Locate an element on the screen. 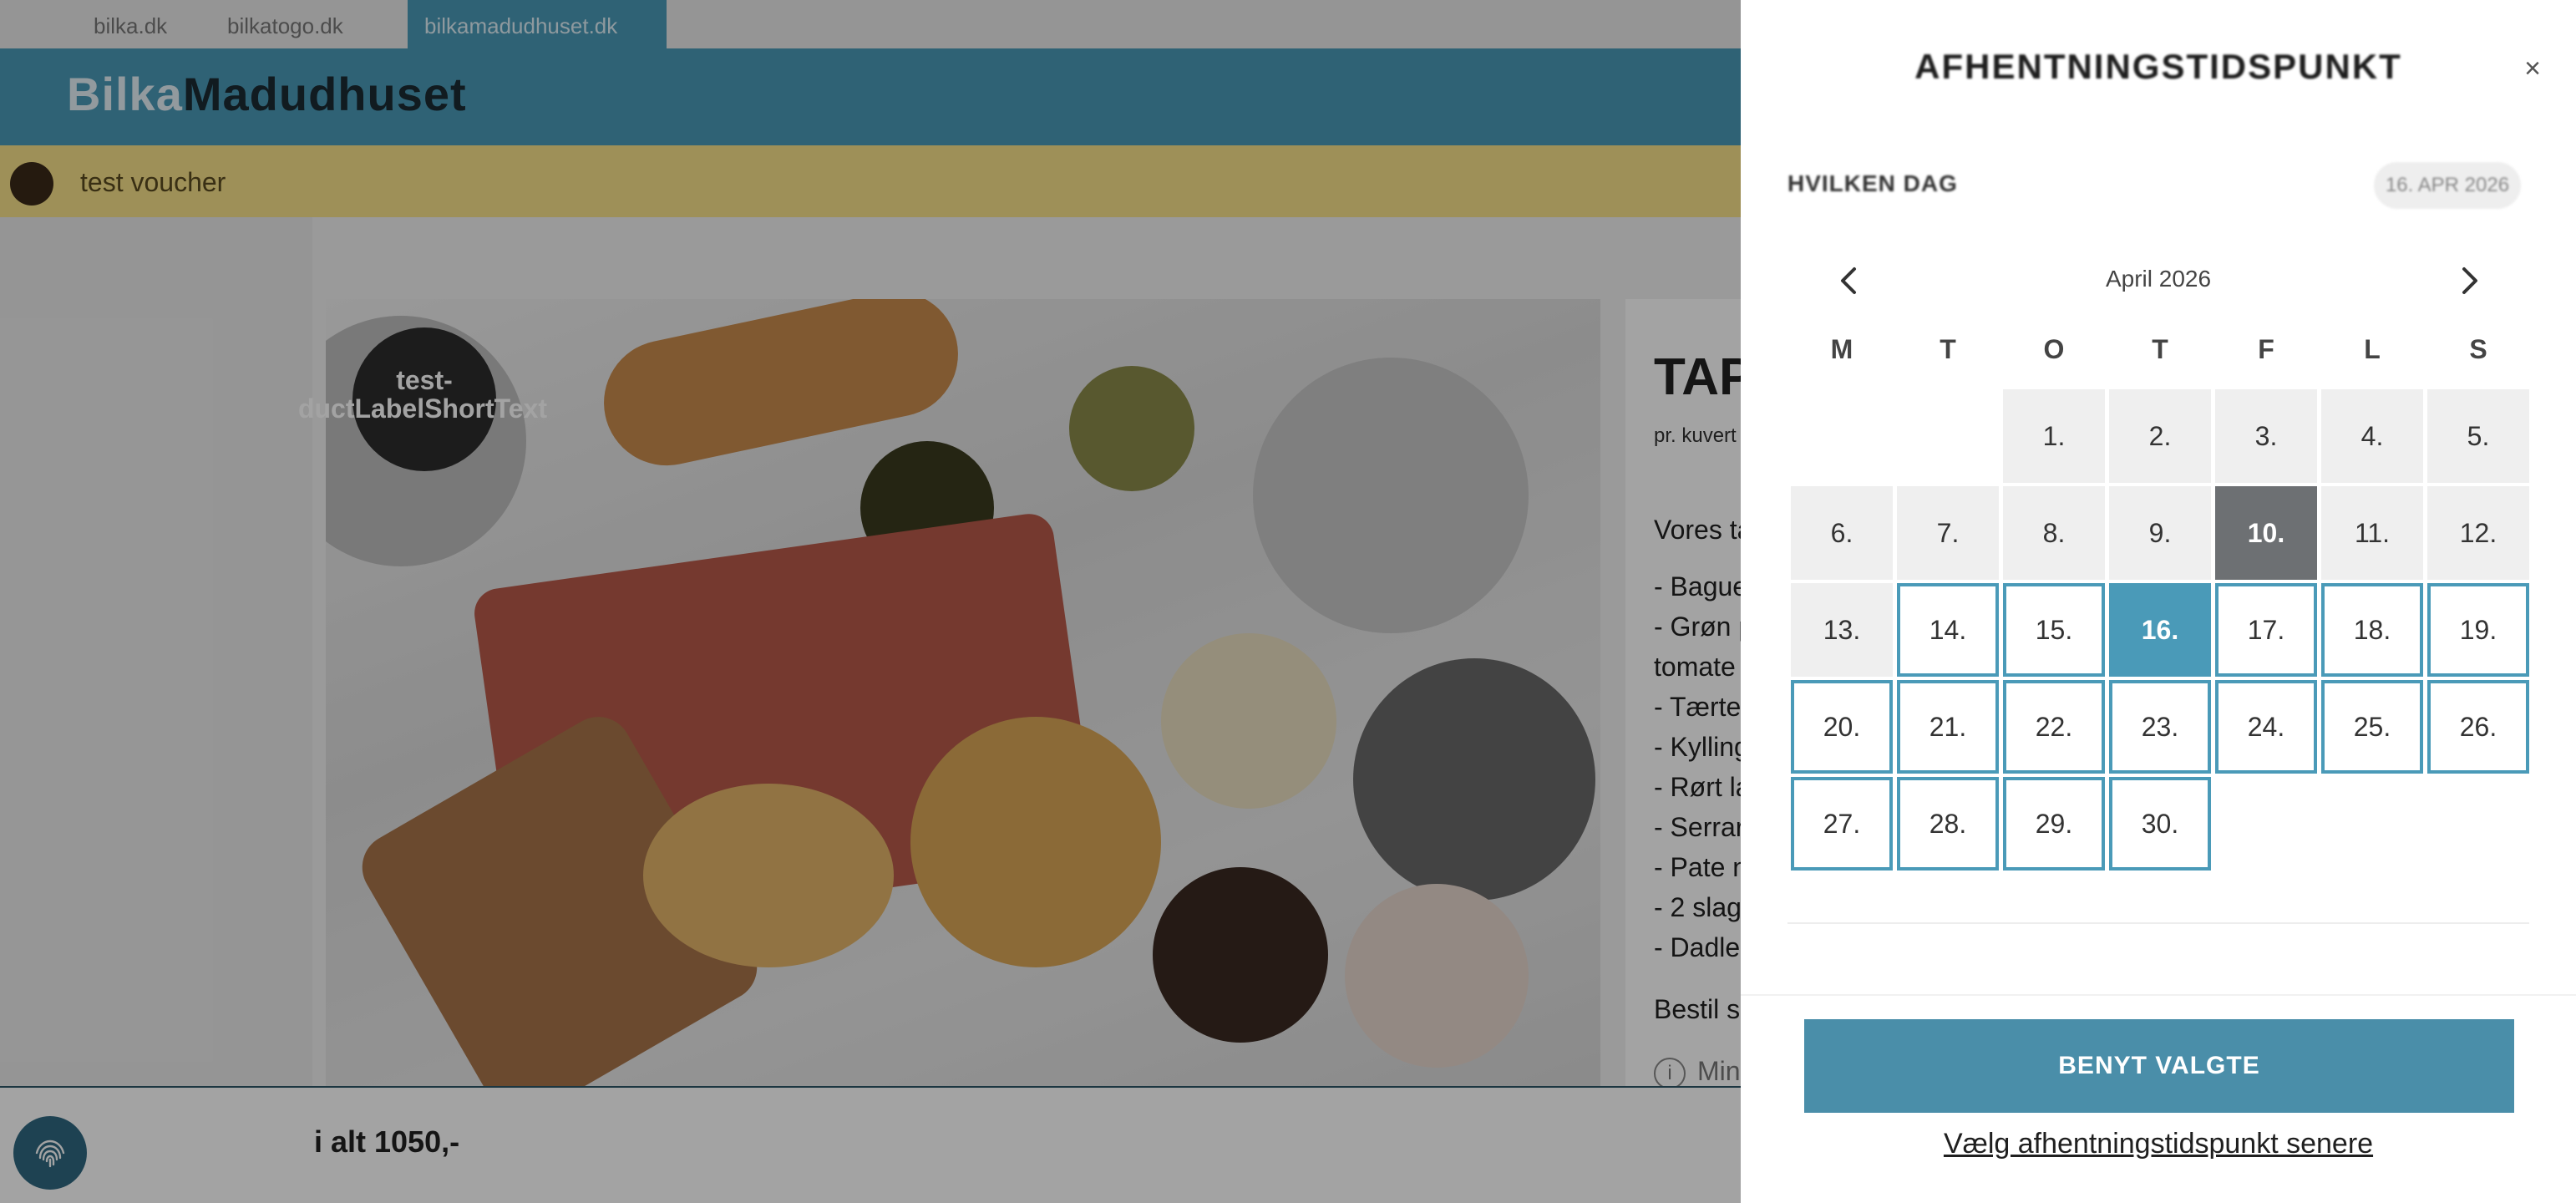 This screenshot has height=1203, width=2576. weekday-thu: T is located at coordinates (2160, 349).